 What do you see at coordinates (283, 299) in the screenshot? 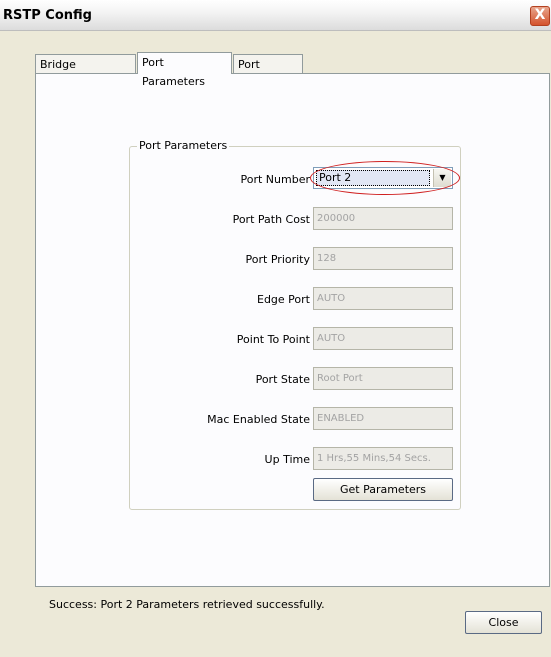
I see `edge-port-label: Edge Port` at bounding box center [283, 299].